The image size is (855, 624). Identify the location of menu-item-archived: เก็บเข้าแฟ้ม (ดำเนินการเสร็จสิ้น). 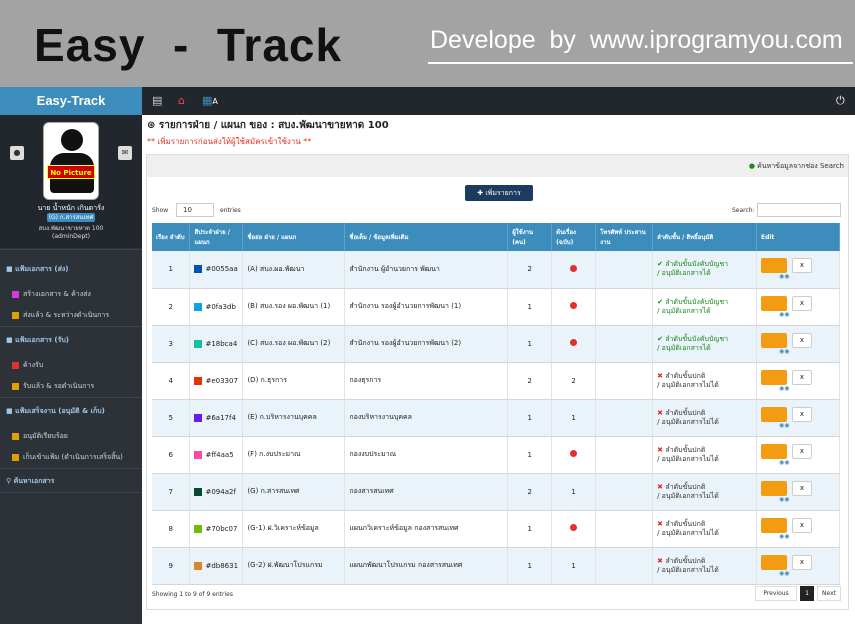
(67, 457).